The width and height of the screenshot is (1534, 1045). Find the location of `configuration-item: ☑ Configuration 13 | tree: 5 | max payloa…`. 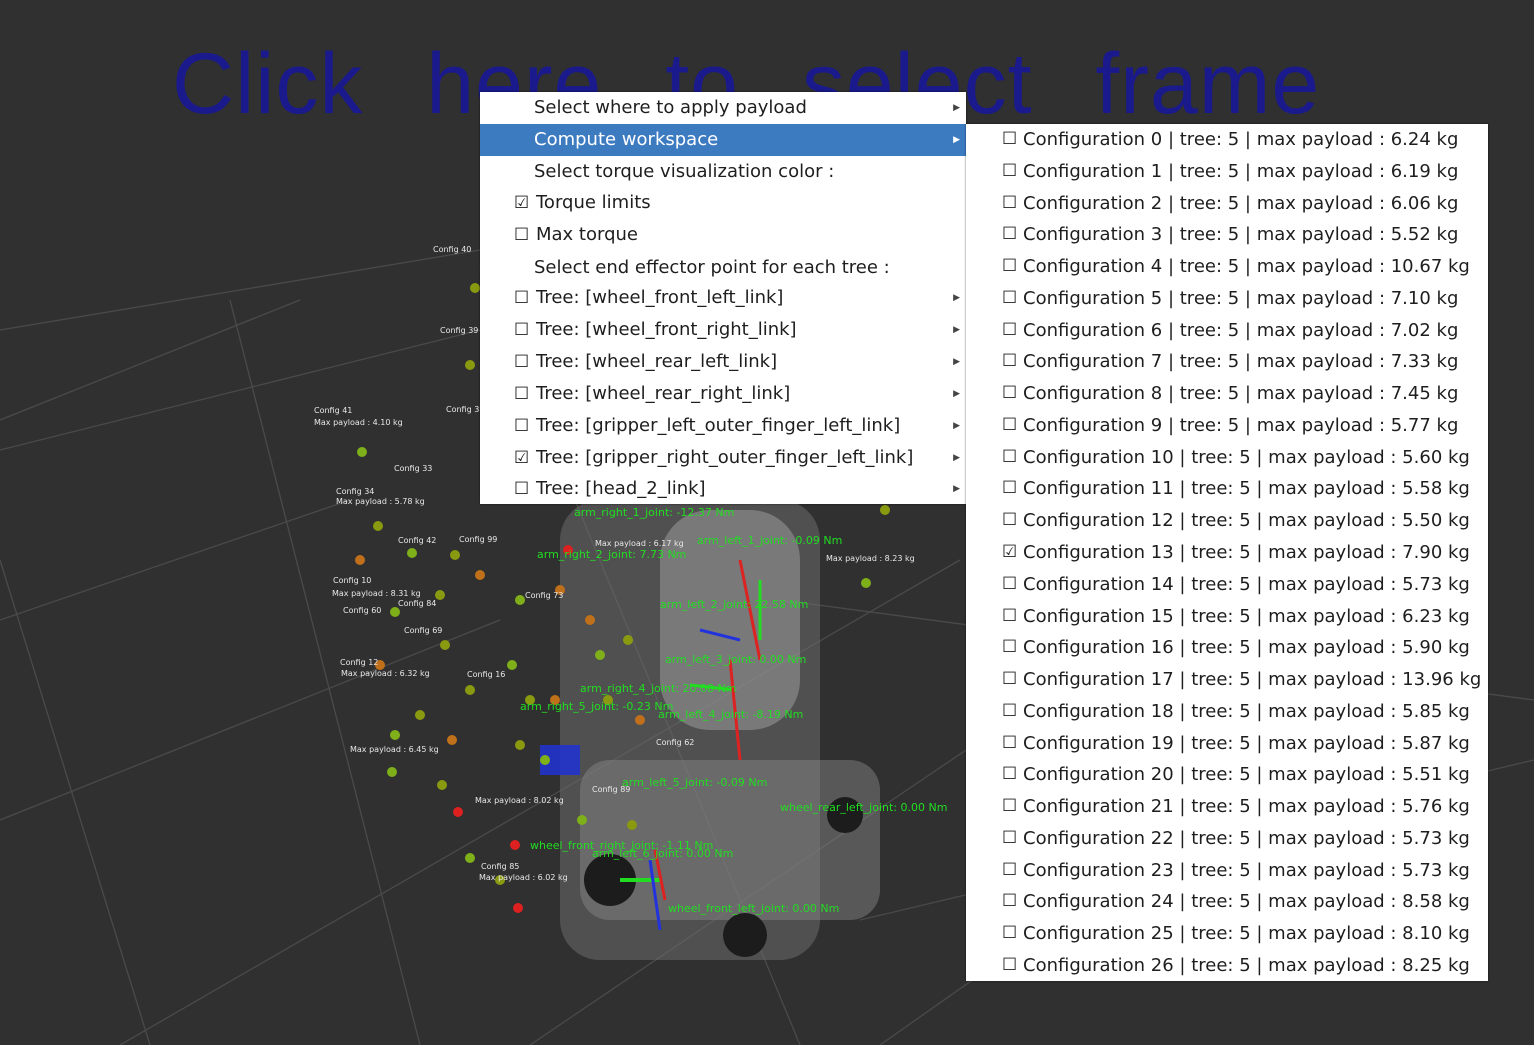

configuration-item: ☑ Configuration 13 | tree: 5 | max payloa… is located at coordinates (1227, 553).